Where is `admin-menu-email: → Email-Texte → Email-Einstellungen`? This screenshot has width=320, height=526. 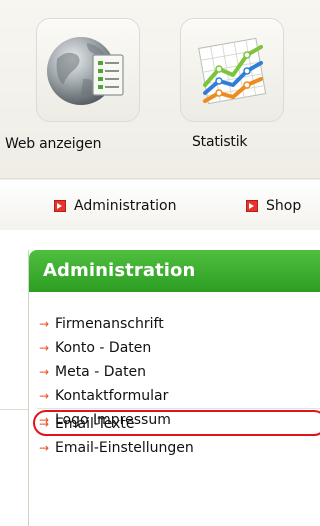 admin-menu-email: → Email-Texte → Email-Einstellungen is located at coordinates (174, 435).